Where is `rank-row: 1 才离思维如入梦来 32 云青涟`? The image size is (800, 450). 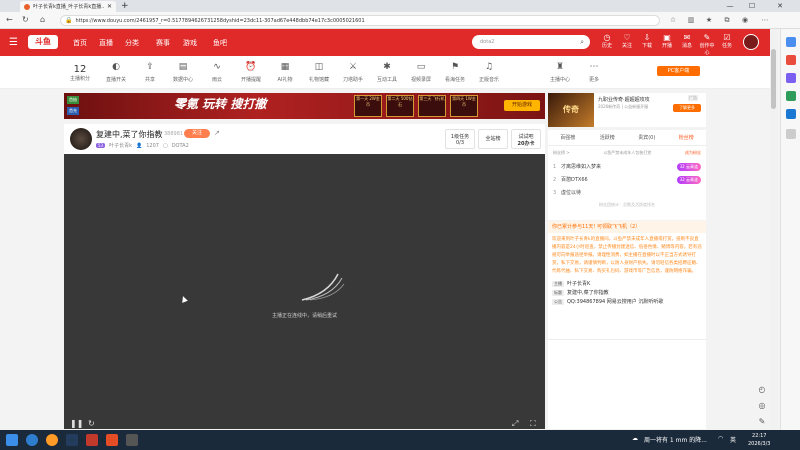 rank-row: 1 才离思维如入梦来 32 云青涟 is located at coordinates (627, 166).